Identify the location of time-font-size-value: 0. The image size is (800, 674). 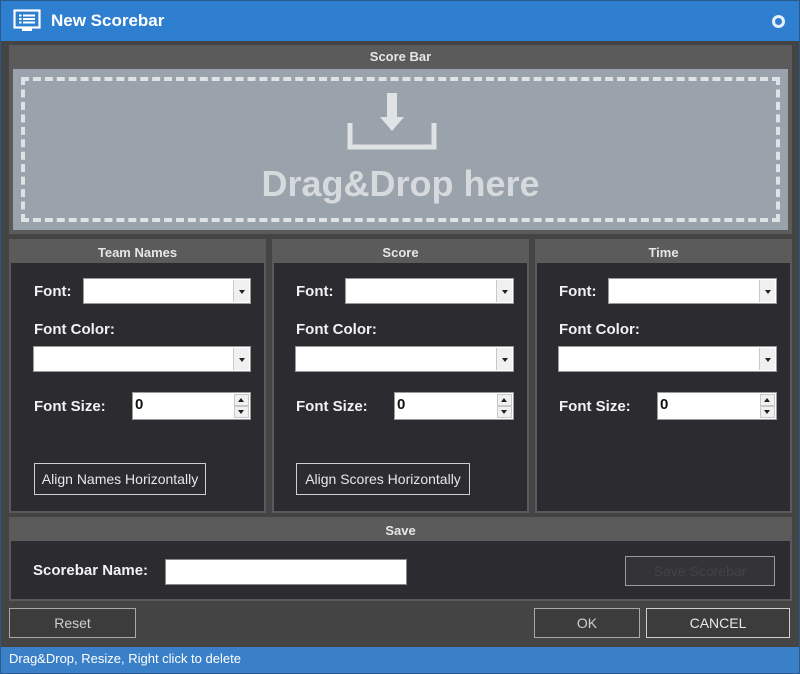
(664, 404).